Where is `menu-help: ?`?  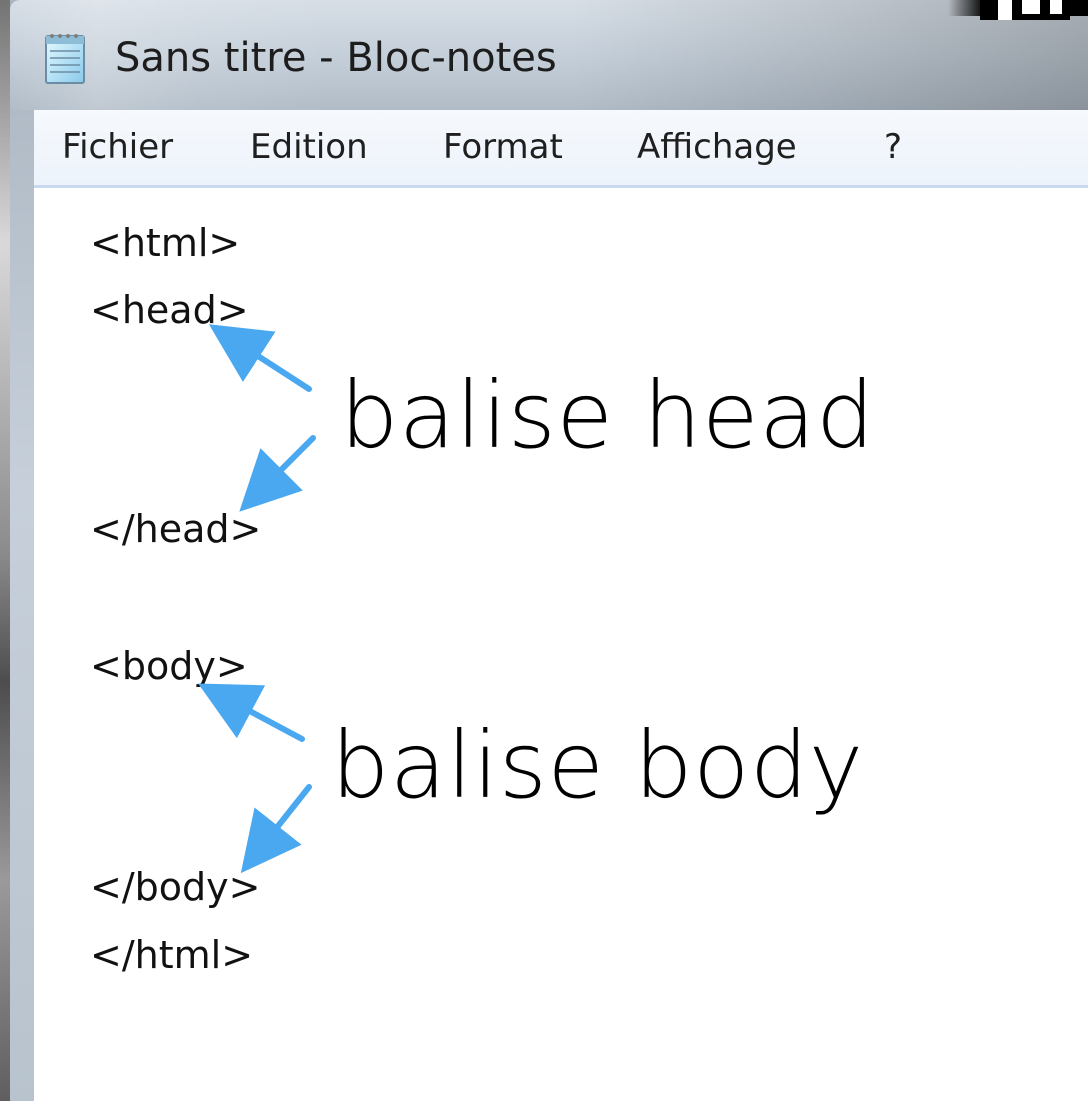 menu-help: ? is located at coordinates (893, 147).